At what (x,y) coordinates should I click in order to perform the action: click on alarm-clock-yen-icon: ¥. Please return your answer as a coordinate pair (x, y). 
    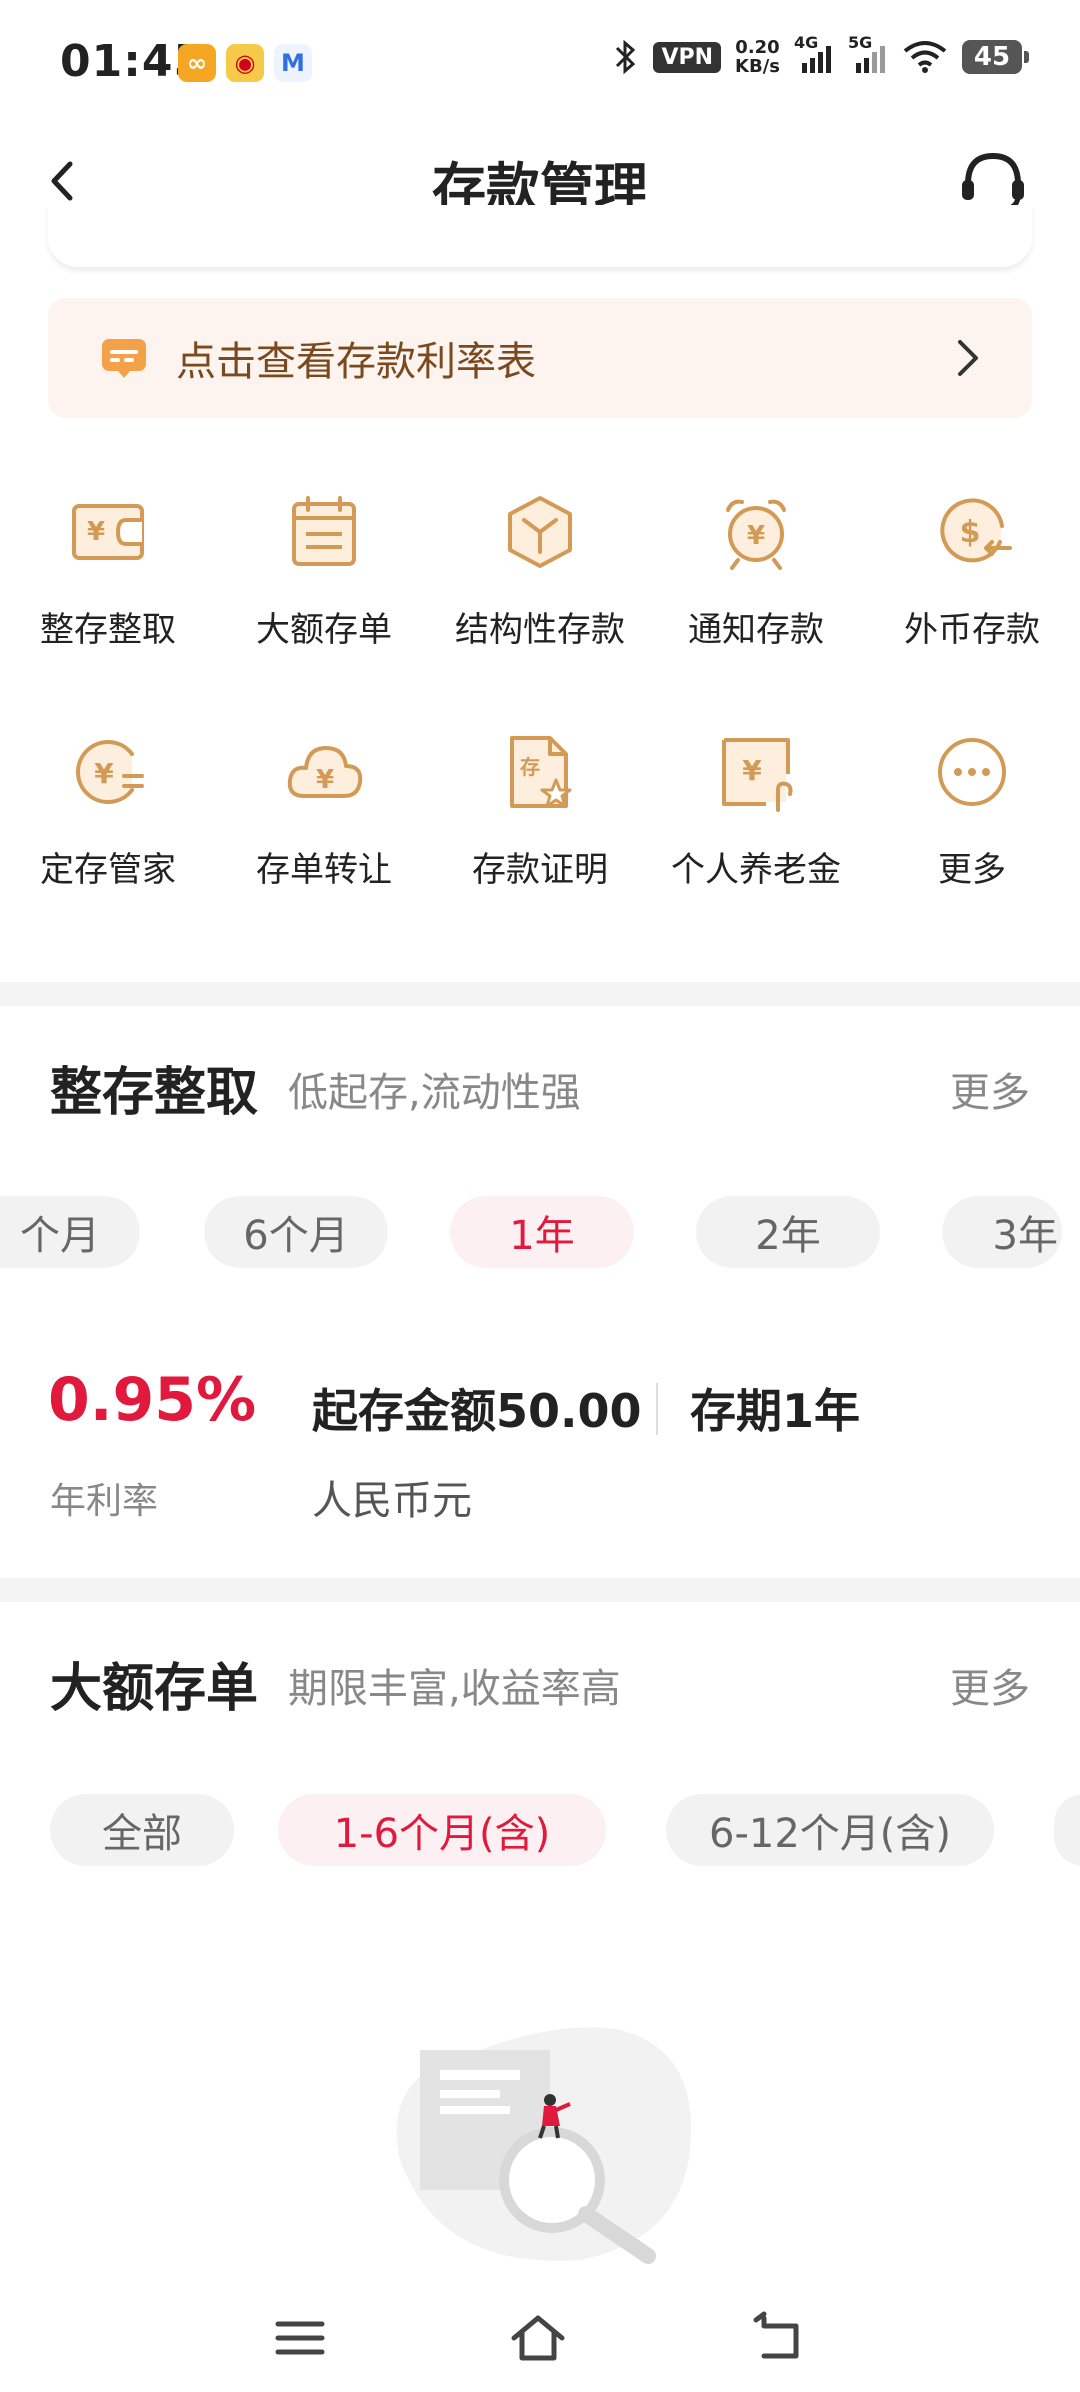
    Looking at the image, I should click on (756, 534).